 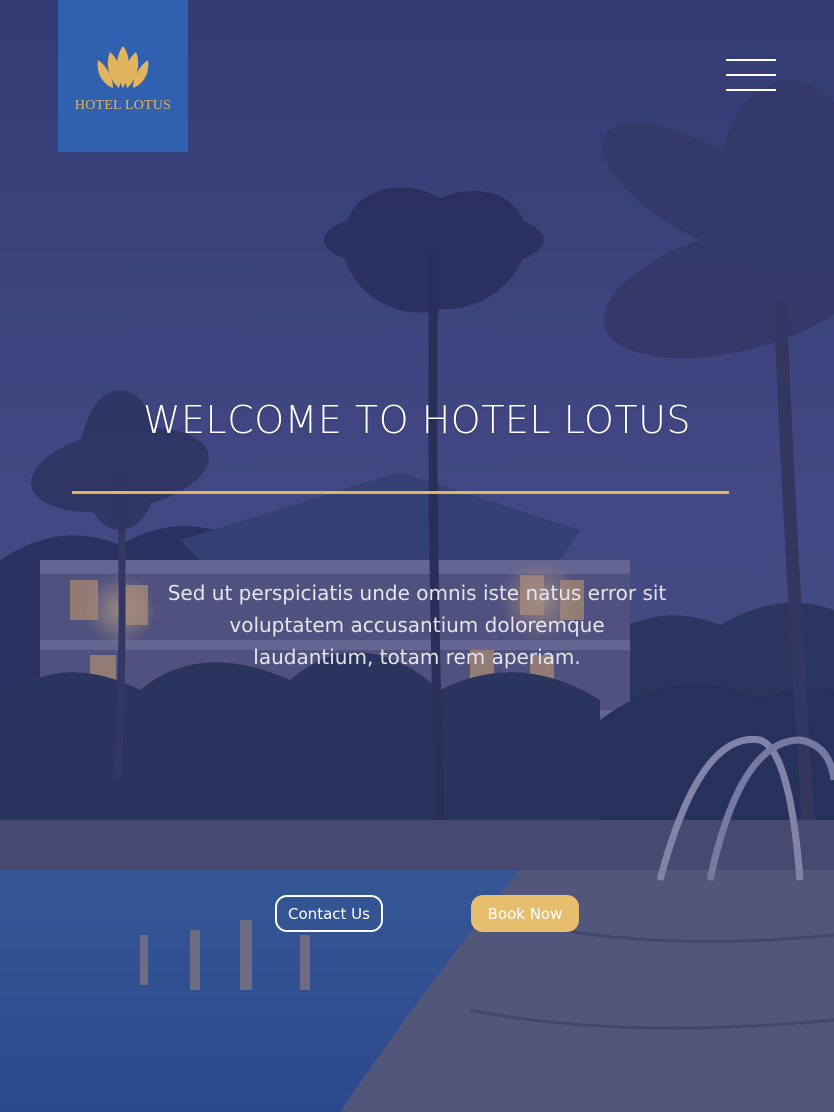 I want to click on hamburger-menu-icon, so click(x=751, y=75).